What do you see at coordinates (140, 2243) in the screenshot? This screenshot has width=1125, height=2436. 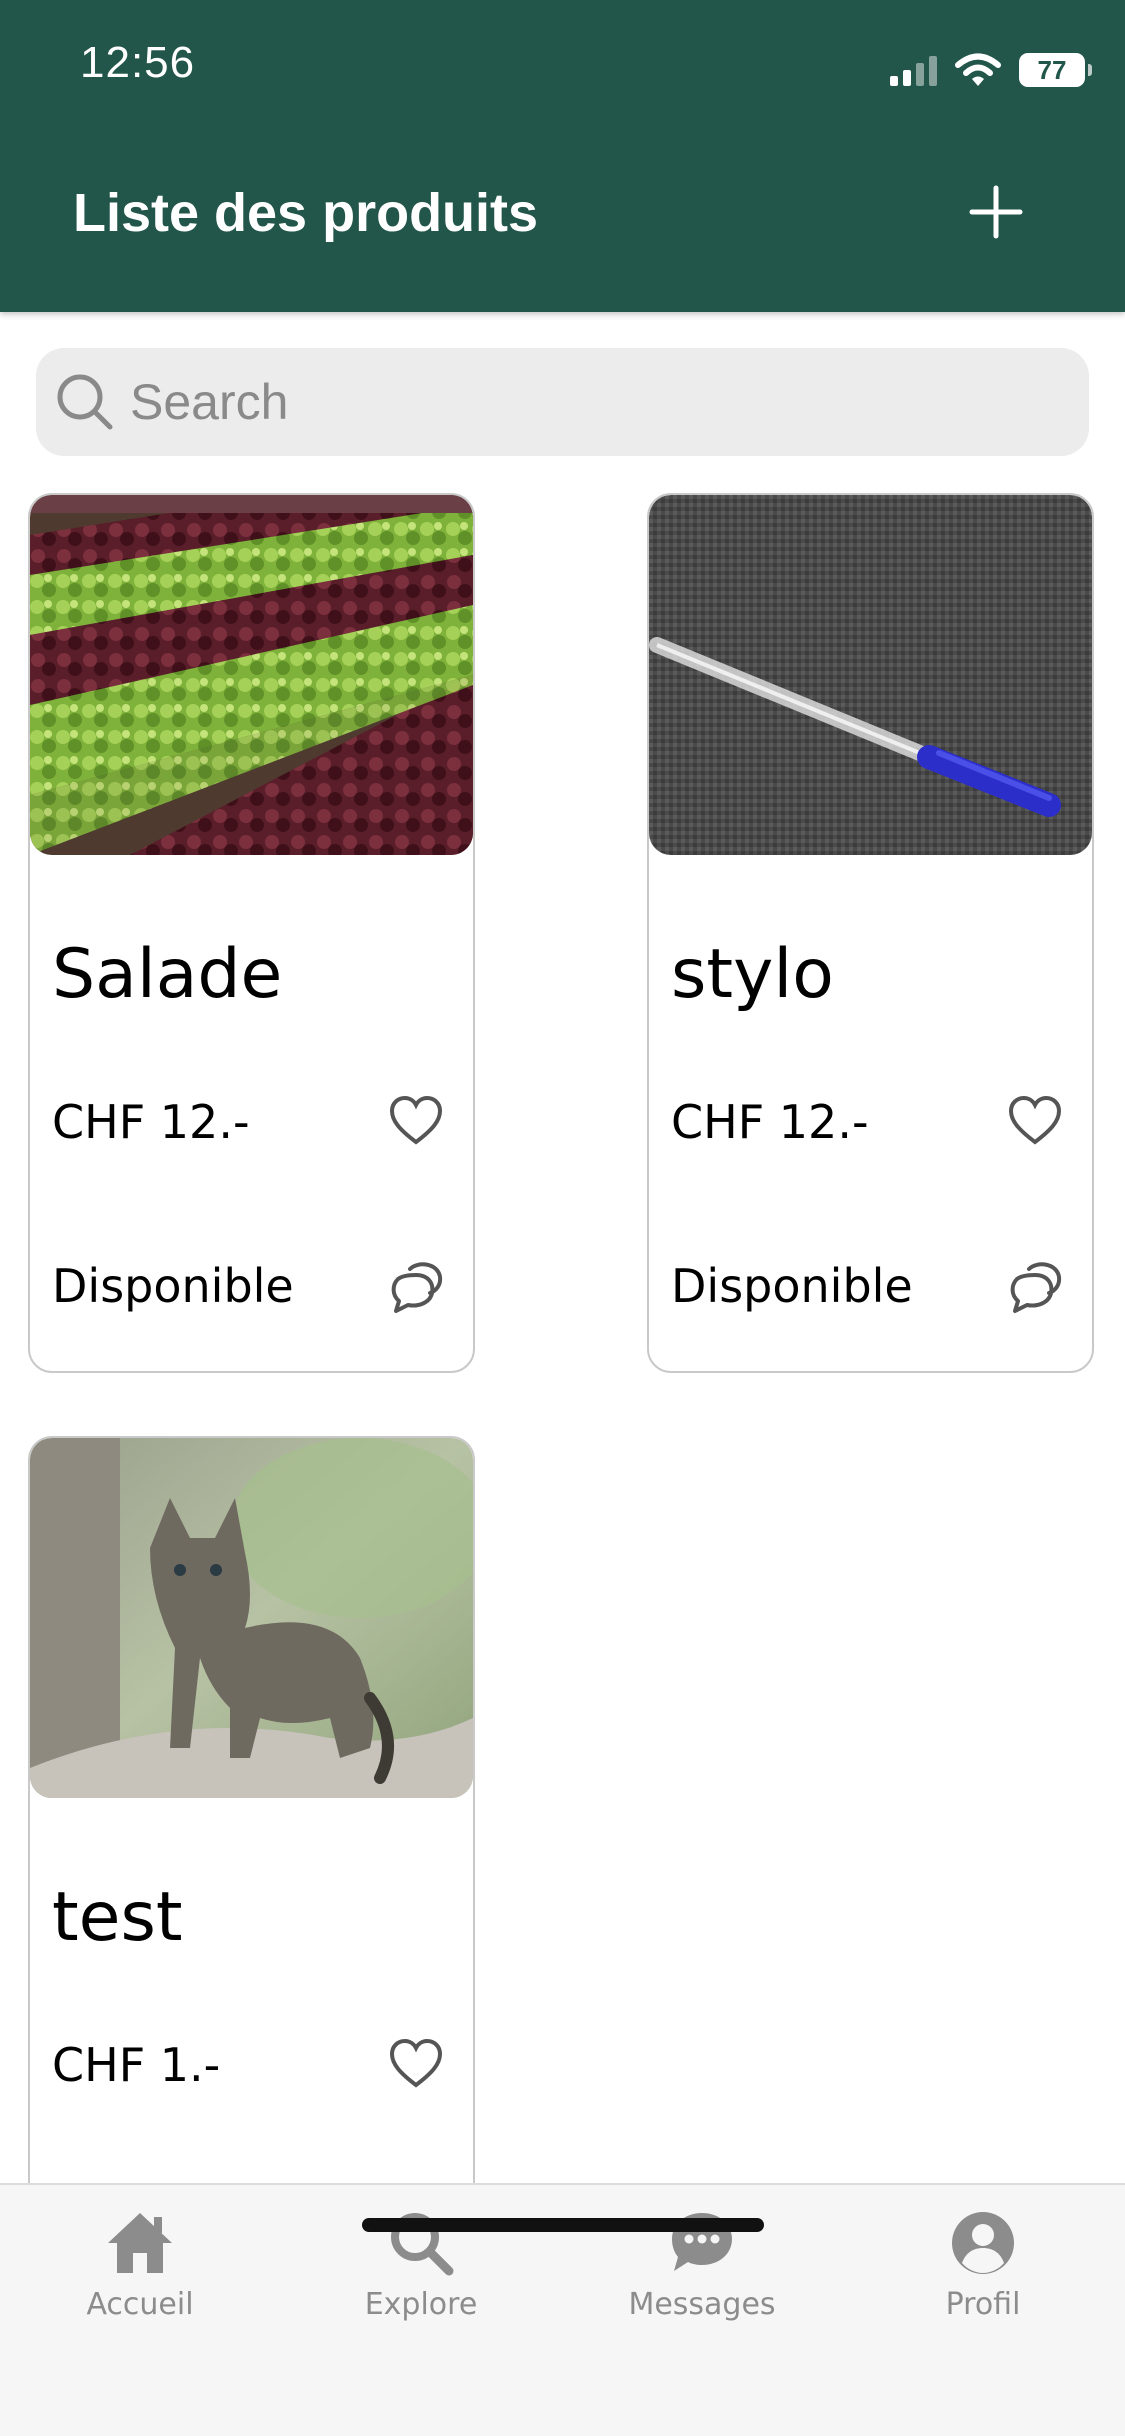 I see `home-icon` at bounding box center [140, 2243].